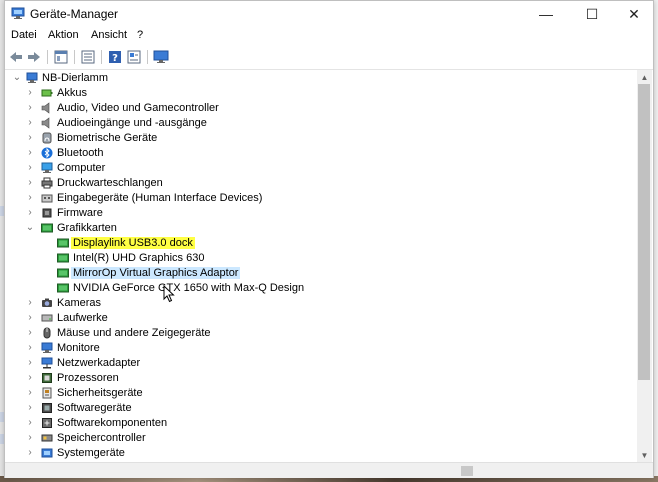 This screenshot has height=482, width=658. I want to click on view-icon, so click(134, 57).